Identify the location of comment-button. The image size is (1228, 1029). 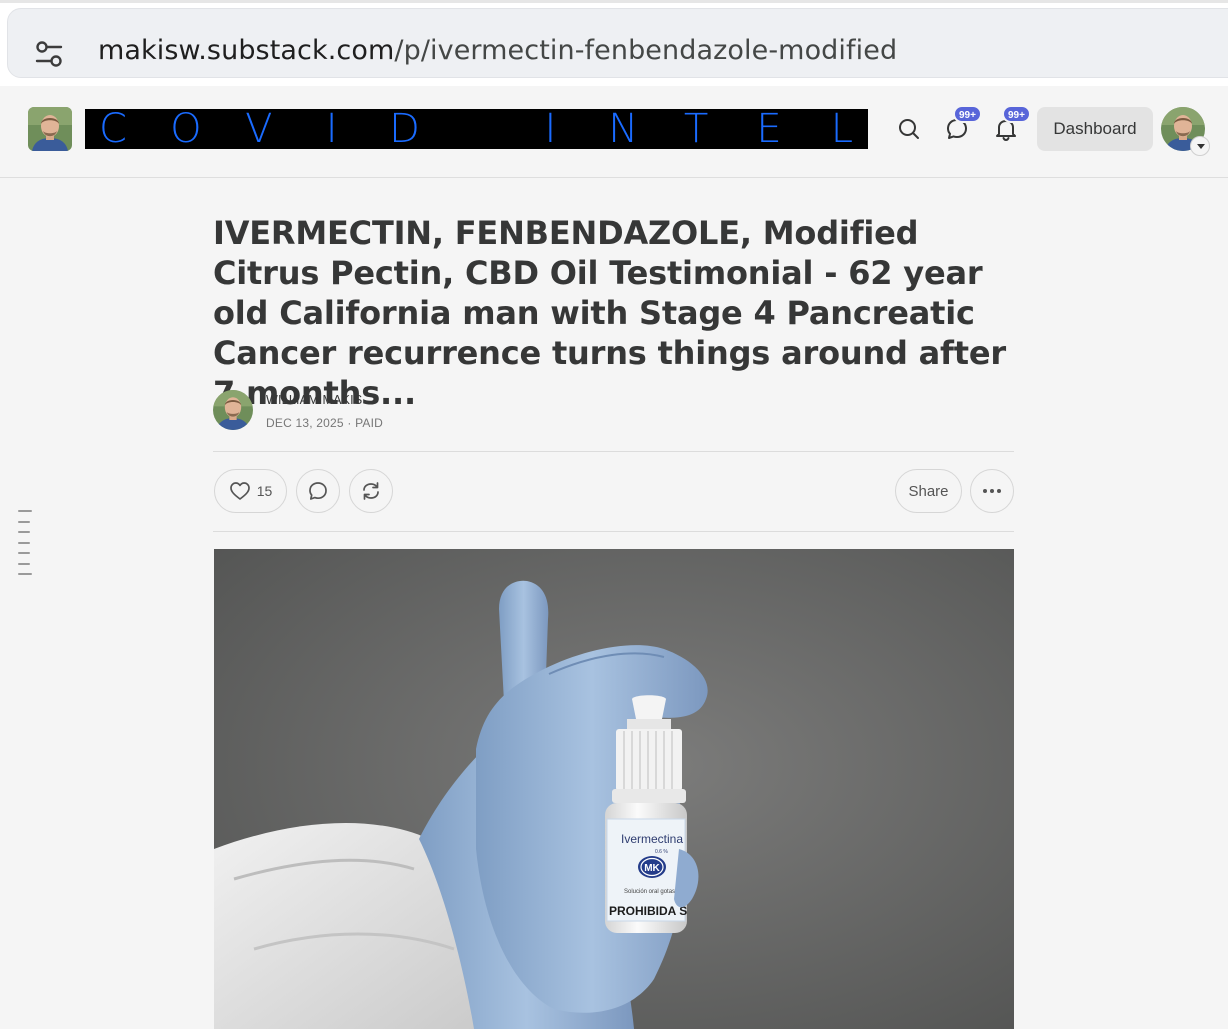
(318, 491).